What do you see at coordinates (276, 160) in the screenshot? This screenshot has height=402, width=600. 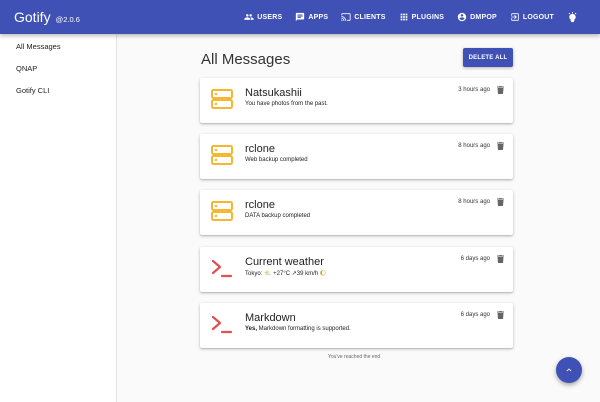 I see `message-body: Web backup completed` at bounding box center [276, 160].